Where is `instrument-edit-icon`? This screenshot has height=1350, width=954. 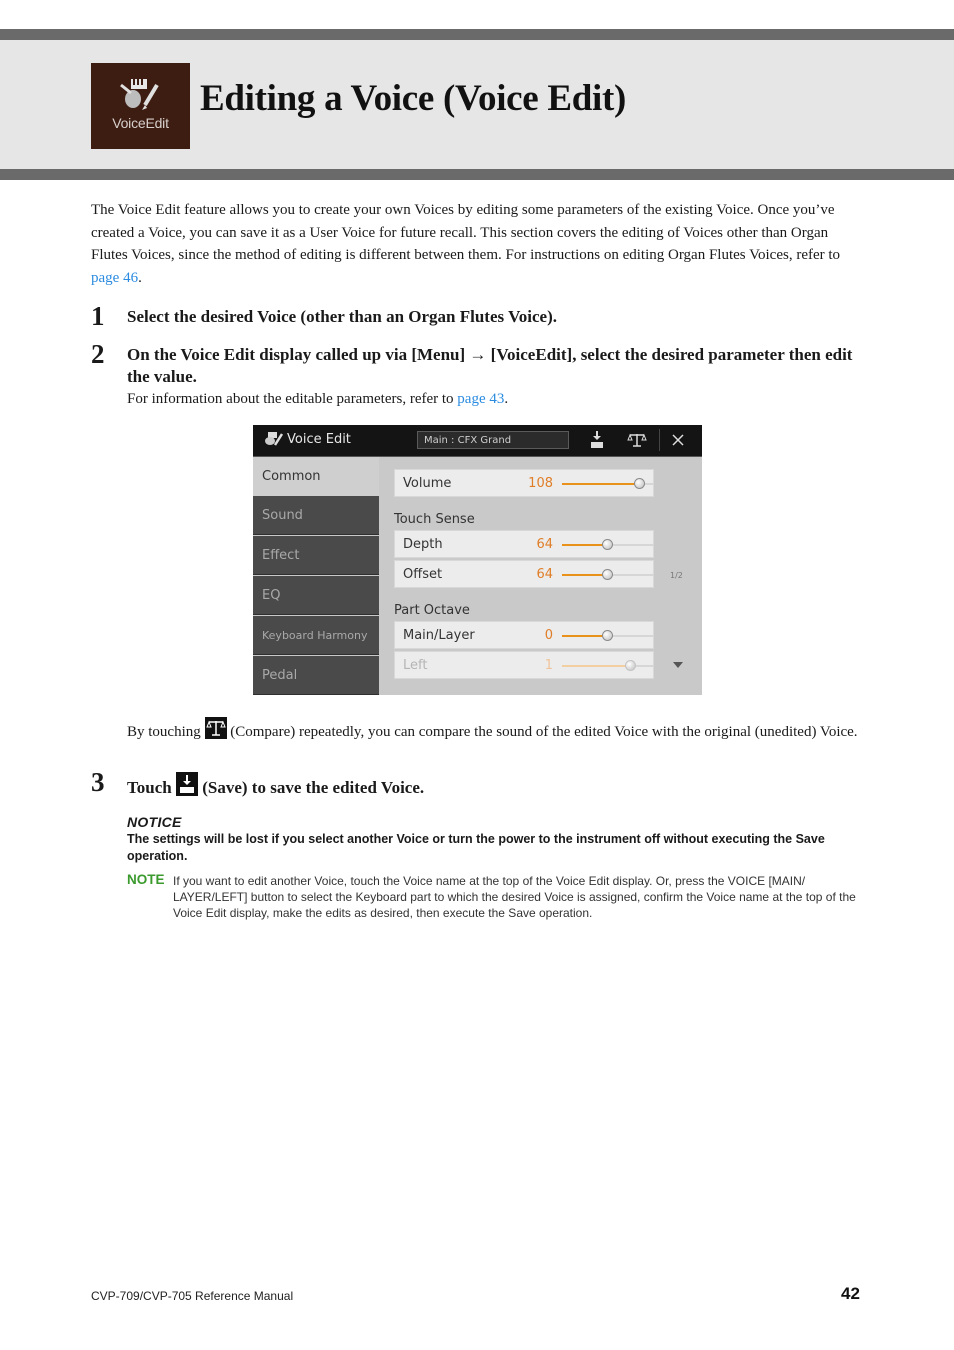
instrument-edit-icon is located at coordinates (139, 94).